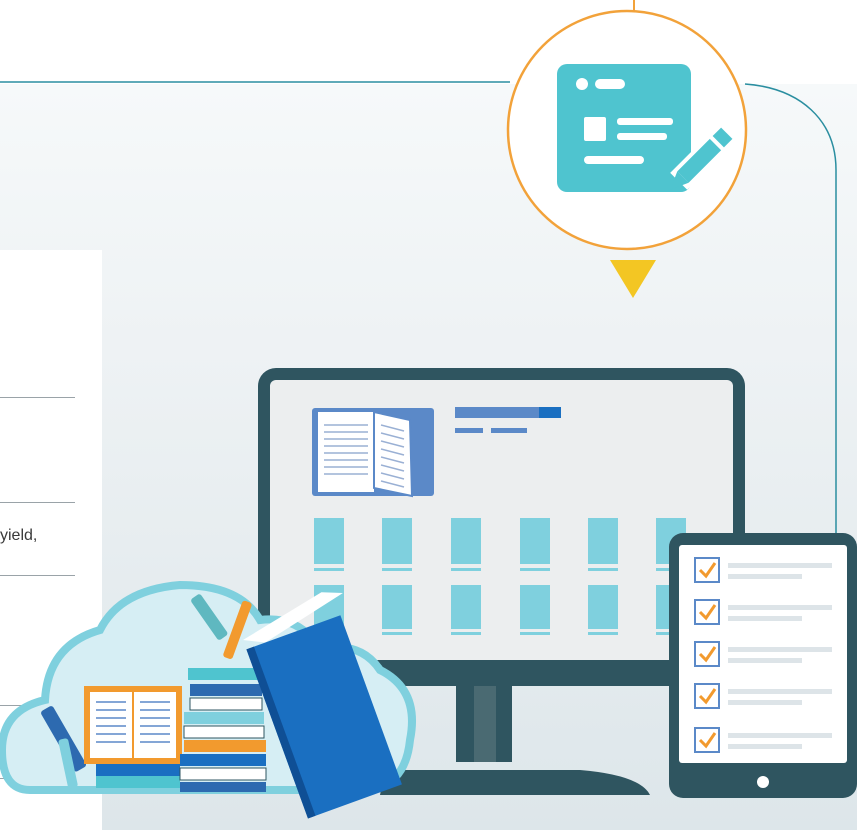  Describe the element at coordinates (633, 279) in the screenshot. I see `triangle-down-icon` at that location.